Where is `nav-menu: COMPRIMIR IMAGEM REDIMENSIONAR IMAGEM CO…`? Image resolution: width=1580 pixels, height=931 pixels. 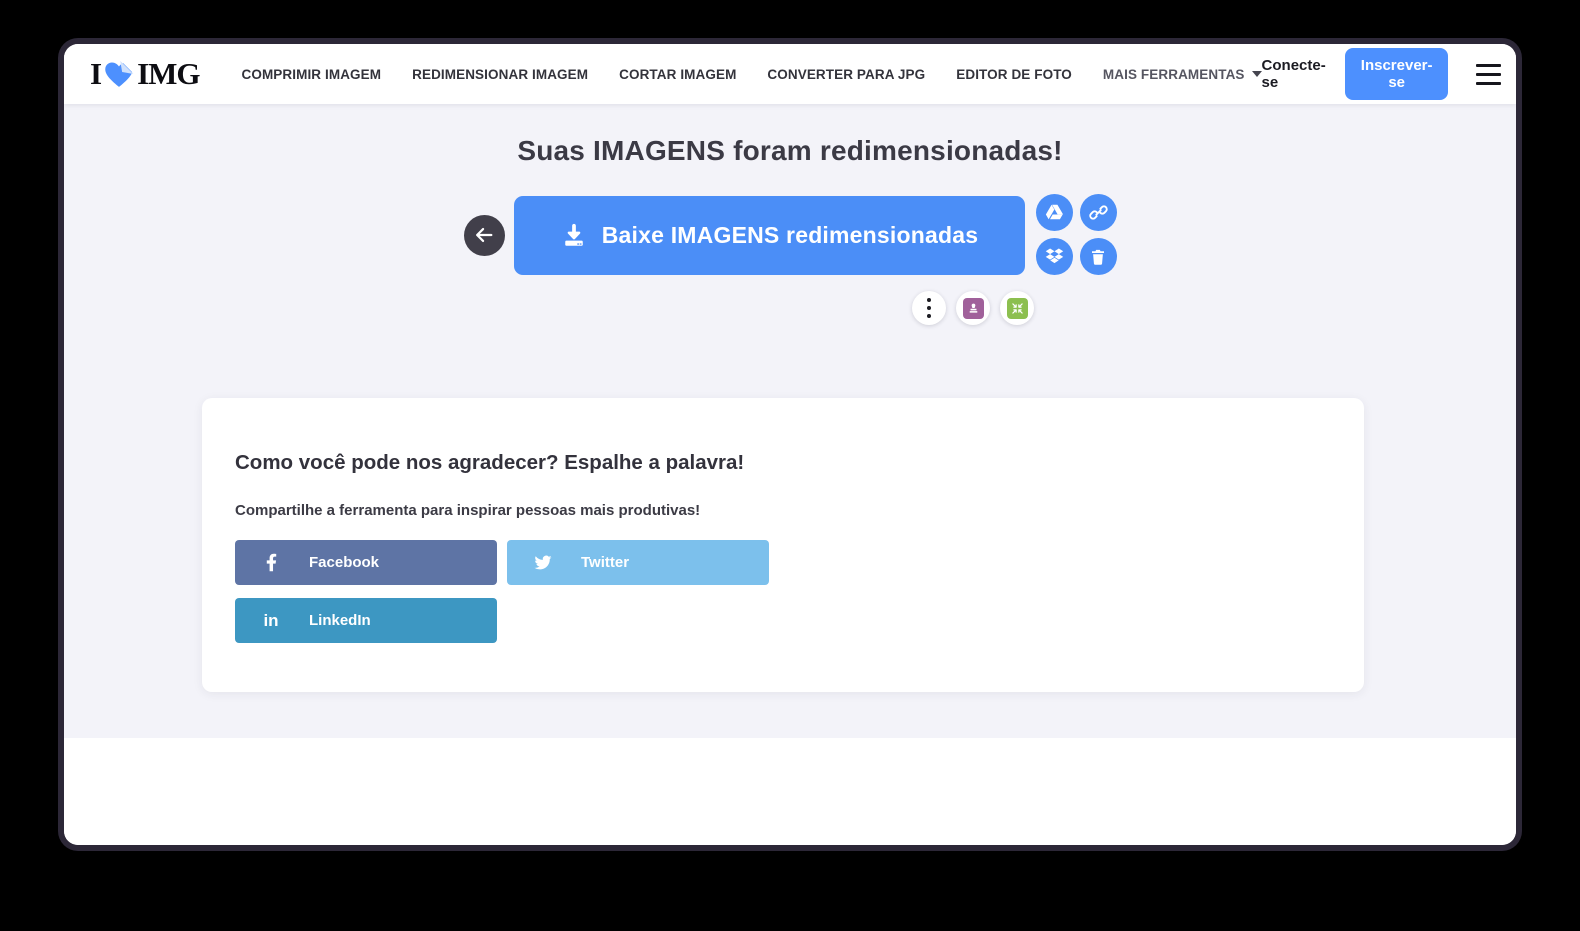 nav-menu: COMPRIMIR IMAGEM REDIMENSIONAR IMAGEM CO… is located at coordinates (752, 74).